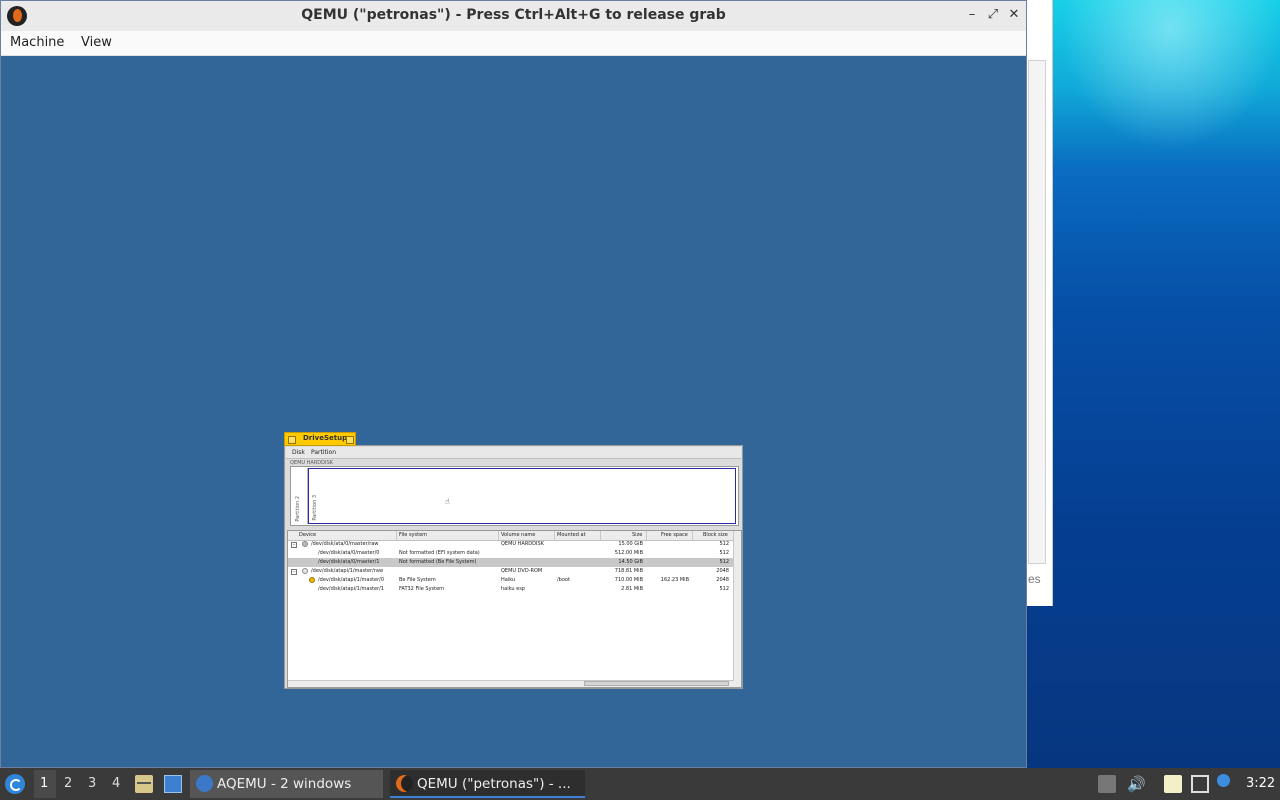 The height and width of the screenshot is (800, 1280). Describe the element at coordinates (37, 42) in the screenshot. I see `menu-machine: Machine` at that location.